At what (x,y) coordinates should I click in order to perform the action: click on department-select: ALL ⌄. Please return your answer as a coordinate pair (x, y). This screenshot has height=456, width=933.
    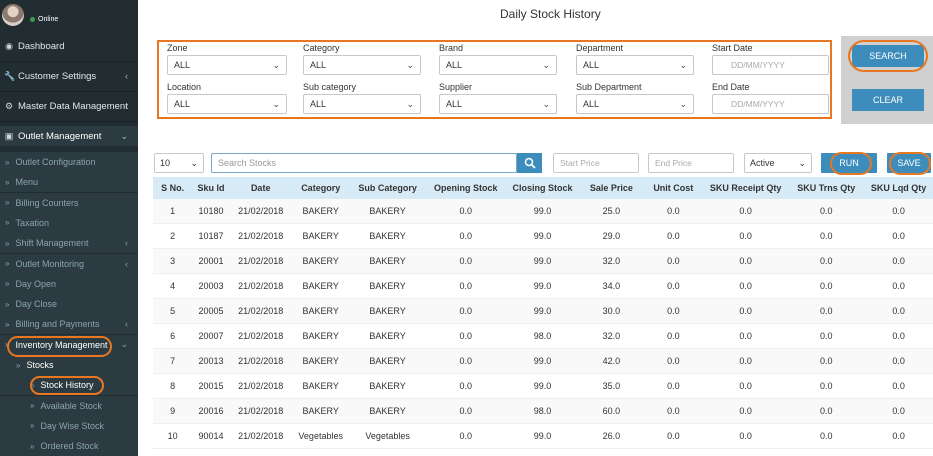
    Looking at the image, I should click on (635, 65).